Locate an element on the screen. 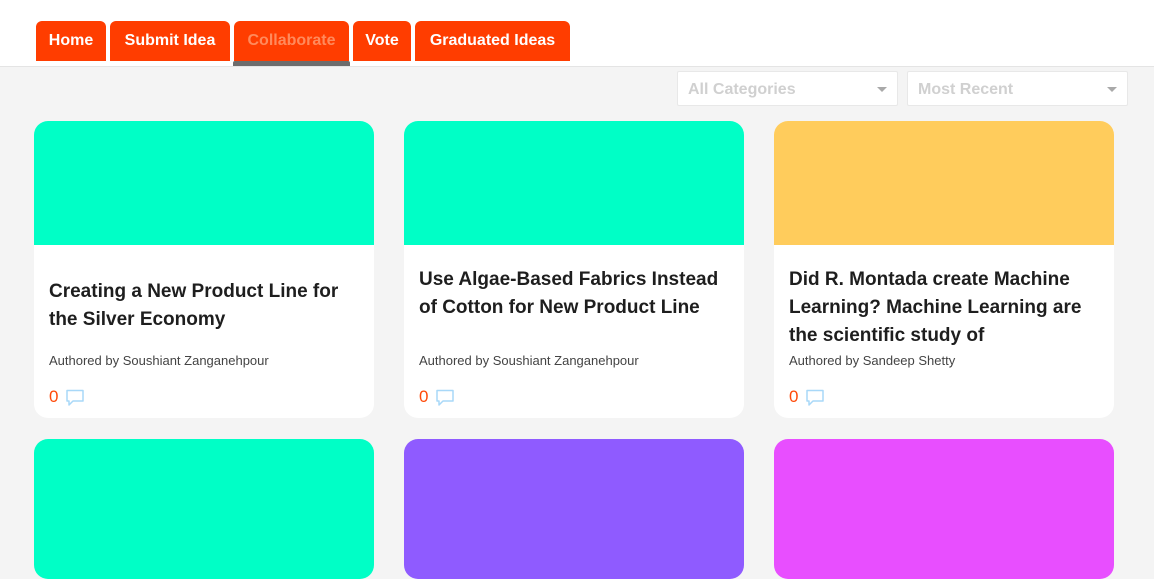  tab-vote: Vote is located at coordinates (382, 41).